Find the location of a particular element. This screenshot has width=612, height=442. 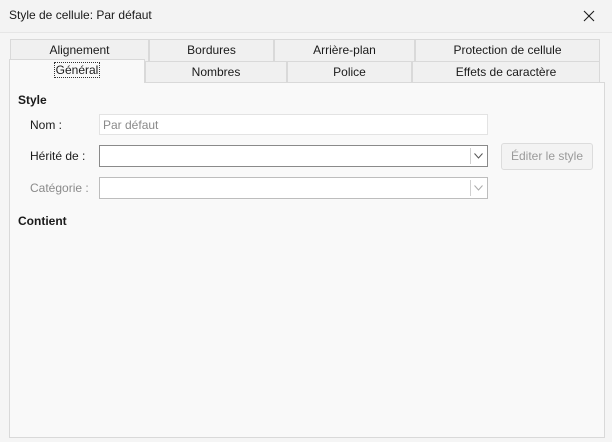

tab-alignement: Alignement is located at coordinates (79, 50).